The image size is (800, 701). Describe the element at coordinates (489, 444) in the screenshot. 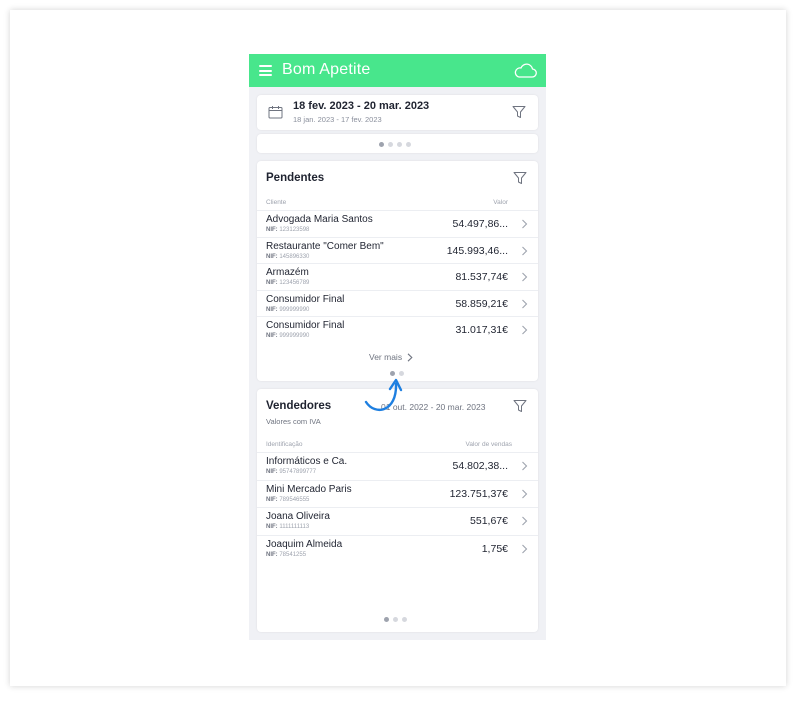

I see `column-header-sales: Valor de vendas` at that location.